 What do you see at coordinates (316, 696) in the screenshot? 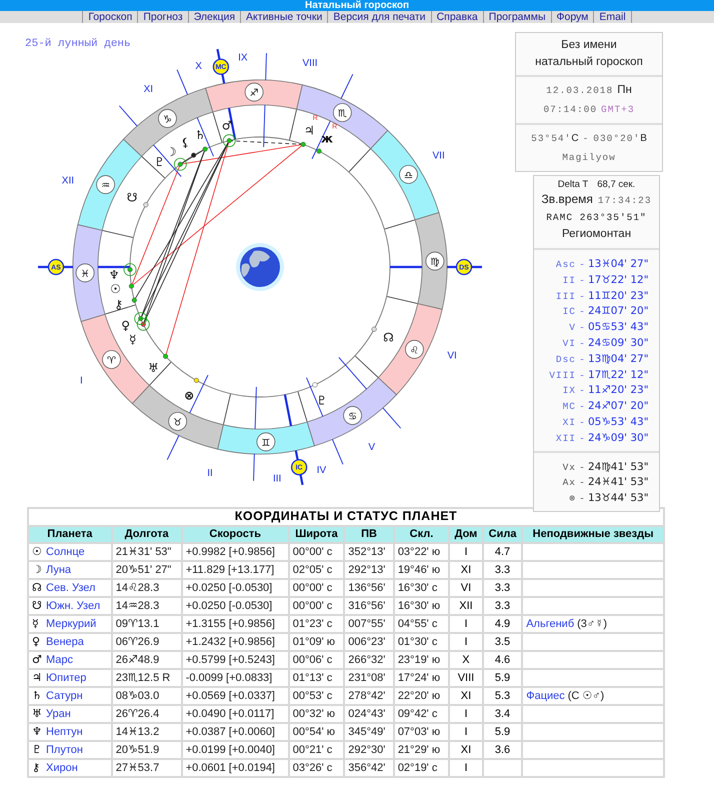
I see `table-cell: 00°53' с` at bounding box center [316, 696].